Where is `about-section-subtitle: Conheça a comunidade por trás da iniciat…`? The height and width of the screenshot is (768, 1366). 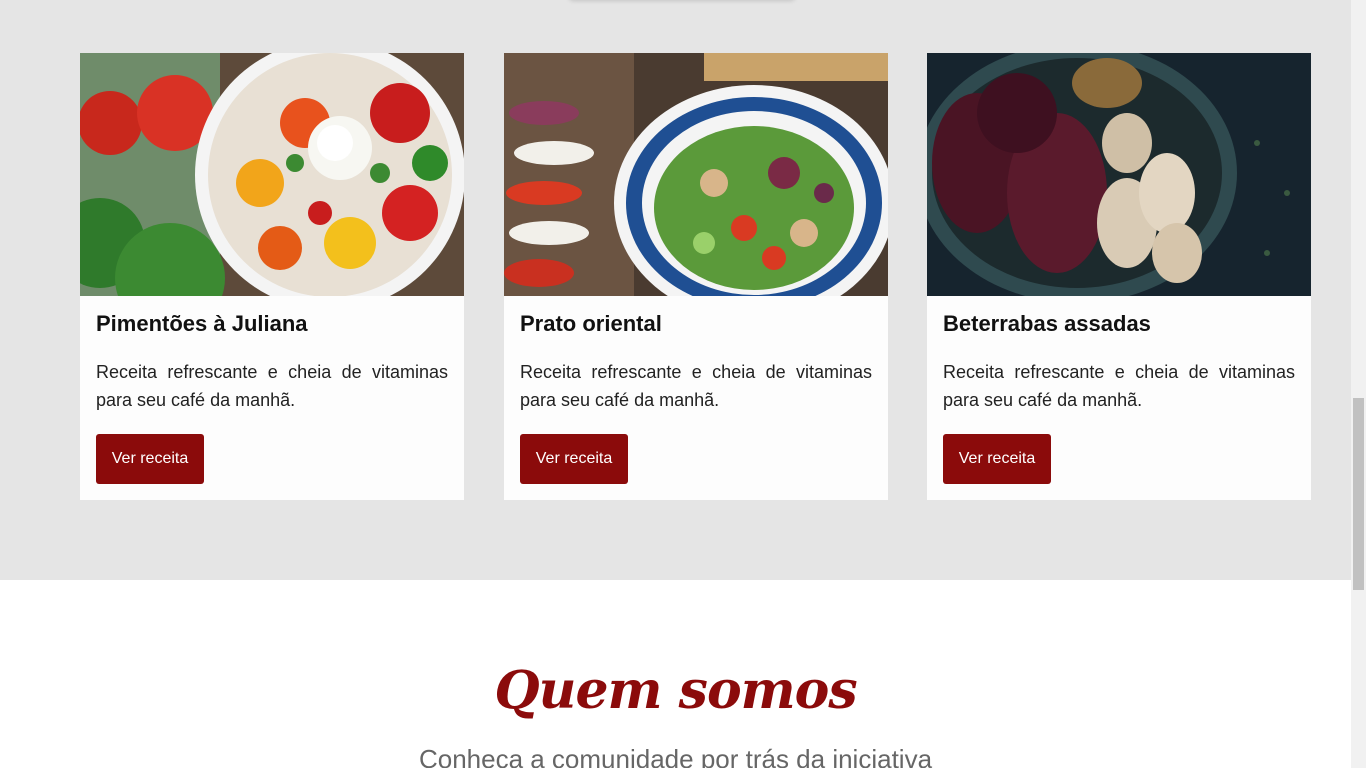
about-section-subtitle: Conheça a comunidade por trás da iniciat… is located at coordinates (675, 756).